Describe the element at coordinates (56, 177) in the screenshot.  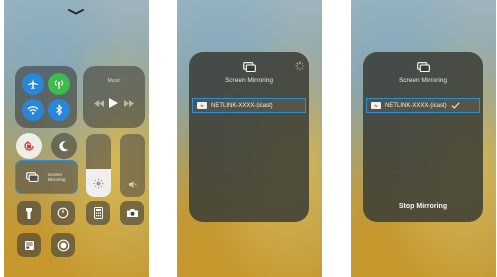
I see `screen-mirroring-label: Screen Mirroring` at that location.